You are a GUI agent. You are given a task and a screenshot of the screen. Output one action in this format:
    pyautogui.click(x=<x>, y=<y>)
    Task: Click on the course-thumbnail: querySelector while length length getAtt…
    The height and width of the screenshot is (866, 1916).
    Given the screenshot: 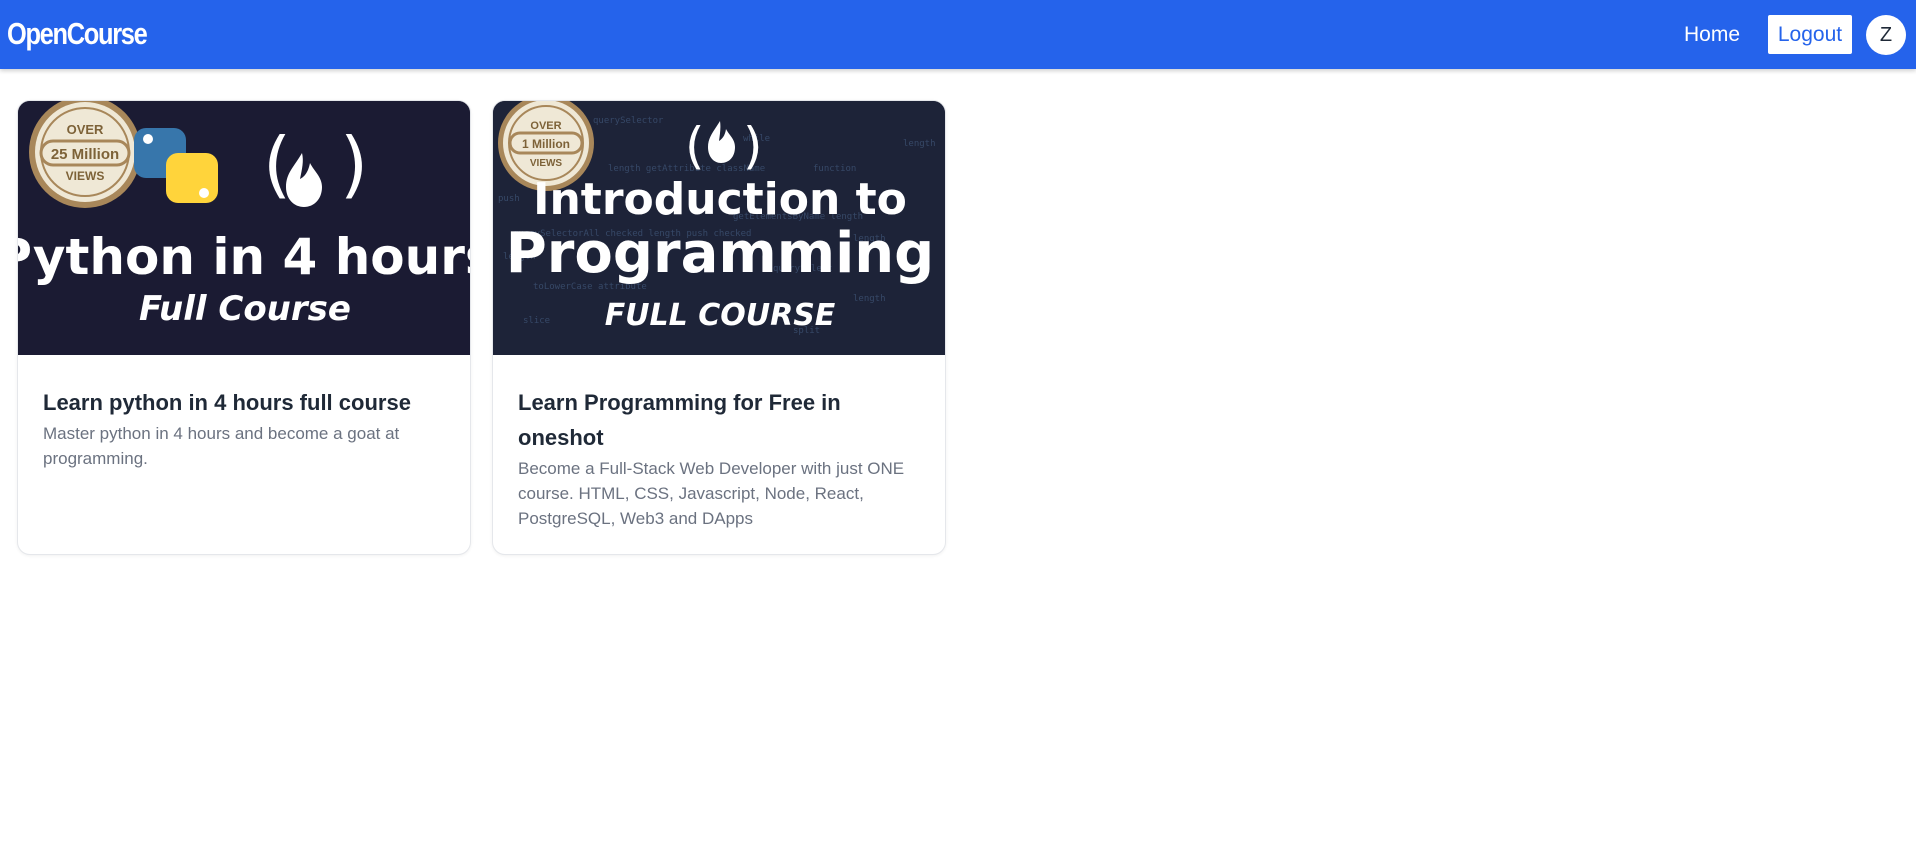 What is the action you would take?
    pyautogui.click(x=719, y=228)
    